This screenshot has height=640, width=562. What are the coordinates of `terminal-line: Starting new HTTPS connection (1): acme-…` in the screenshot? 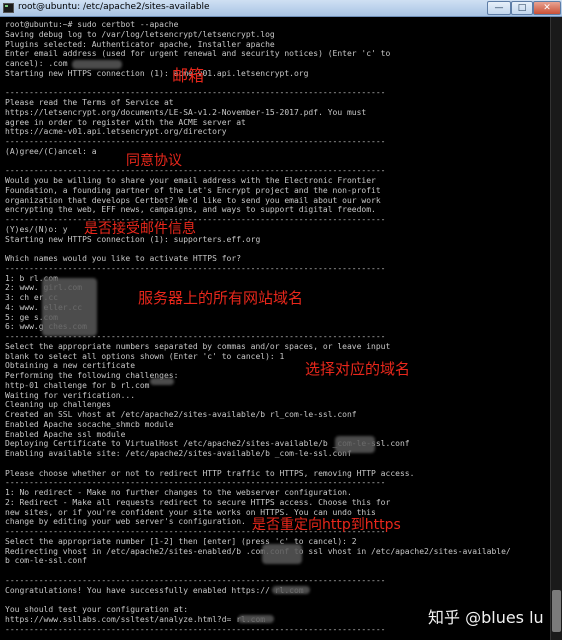 It's located at (157, 73).